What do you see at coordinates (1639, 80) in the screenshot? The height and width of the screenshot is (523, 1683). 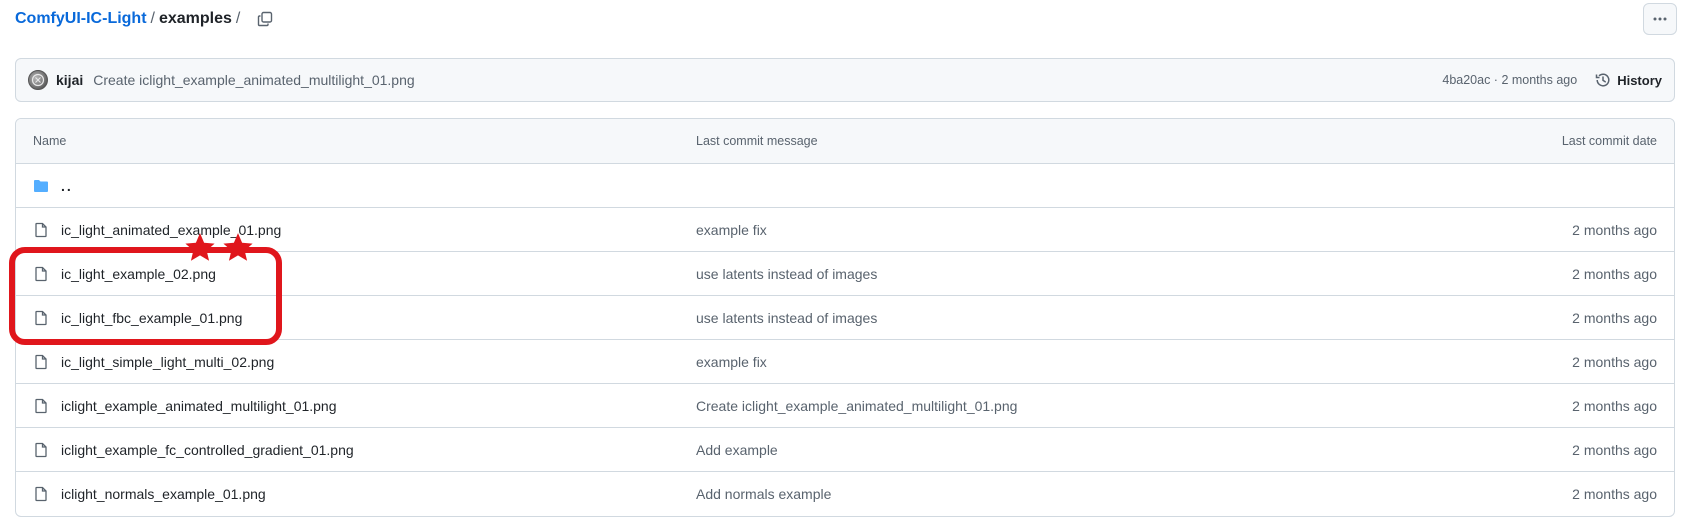 I see `history-label: History` at bounding box center [1639, 80].